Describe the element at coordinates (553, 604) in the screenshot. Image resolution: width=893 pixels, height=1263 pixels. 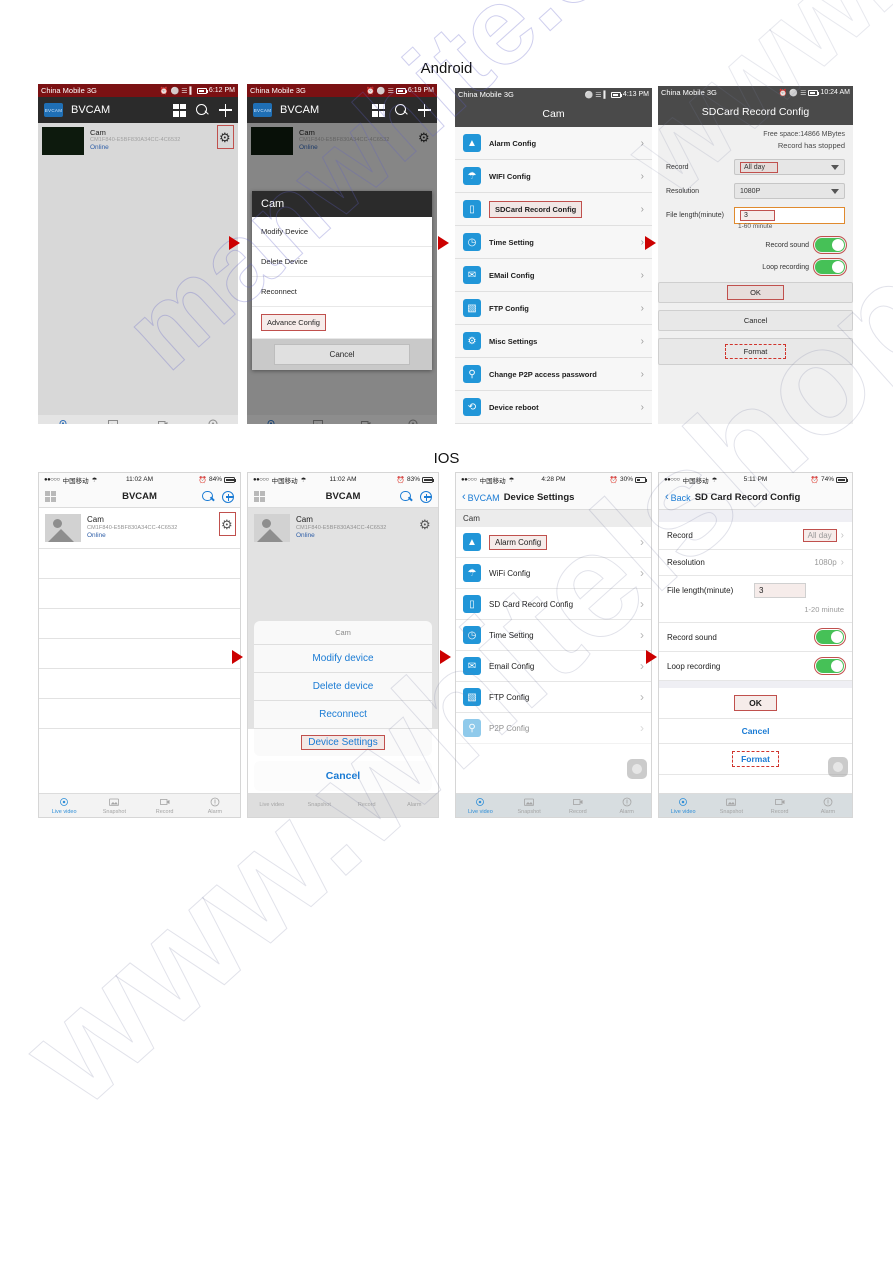
I see `settings-item-sdcard-record-config: ▯ SD Card Record Config ›` at that location.